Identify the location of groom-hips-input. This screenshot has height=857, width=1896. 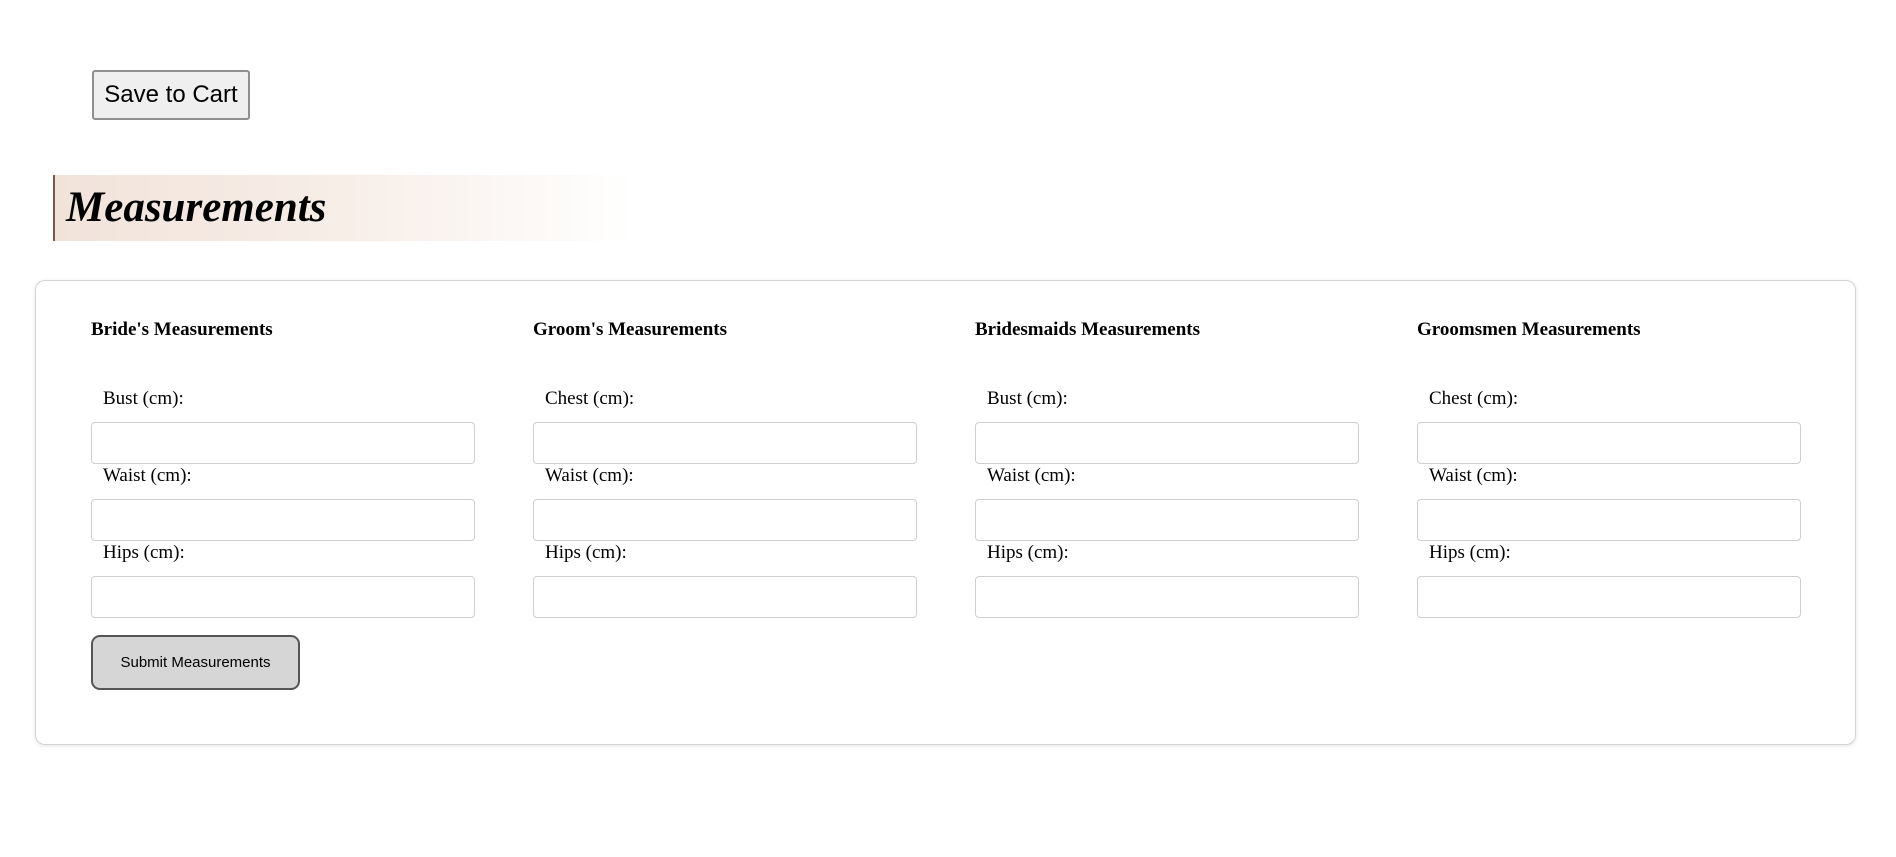
(725, 597).